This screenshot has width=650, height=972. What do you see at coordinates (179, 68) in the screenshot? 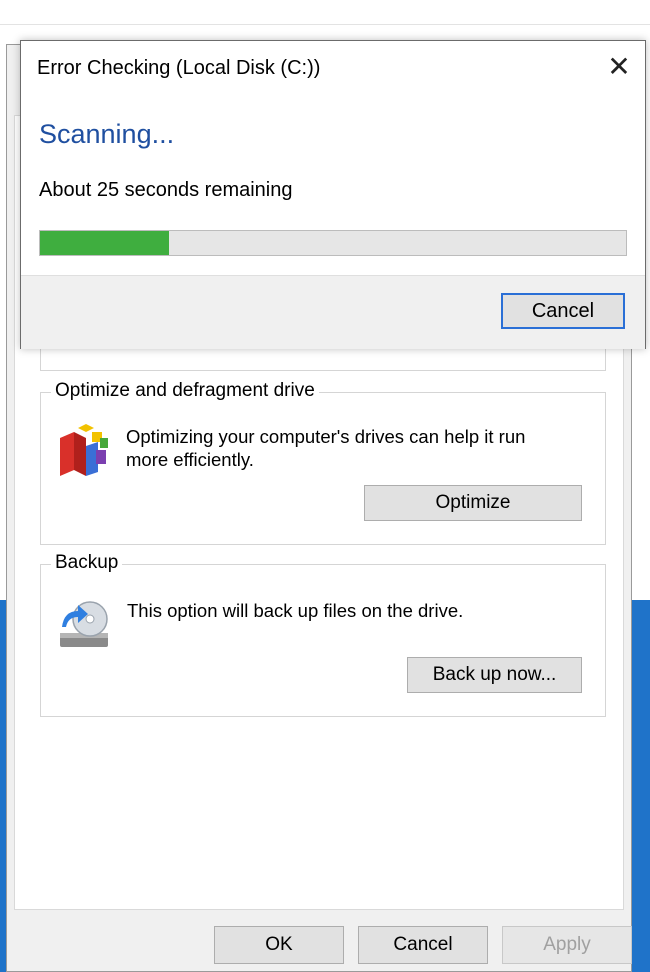
I see `dialog-title: Error Checking (Local Disk (C:))` at bounding box center [179, 68].